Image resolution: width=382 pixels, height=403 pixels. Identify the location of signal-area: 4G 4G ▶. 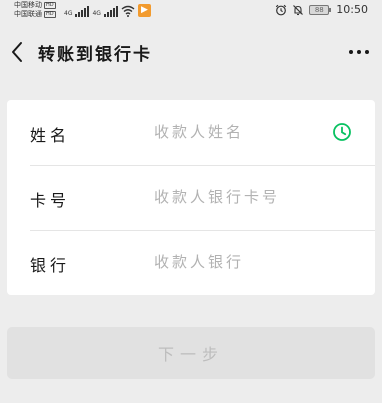
(107, 10).